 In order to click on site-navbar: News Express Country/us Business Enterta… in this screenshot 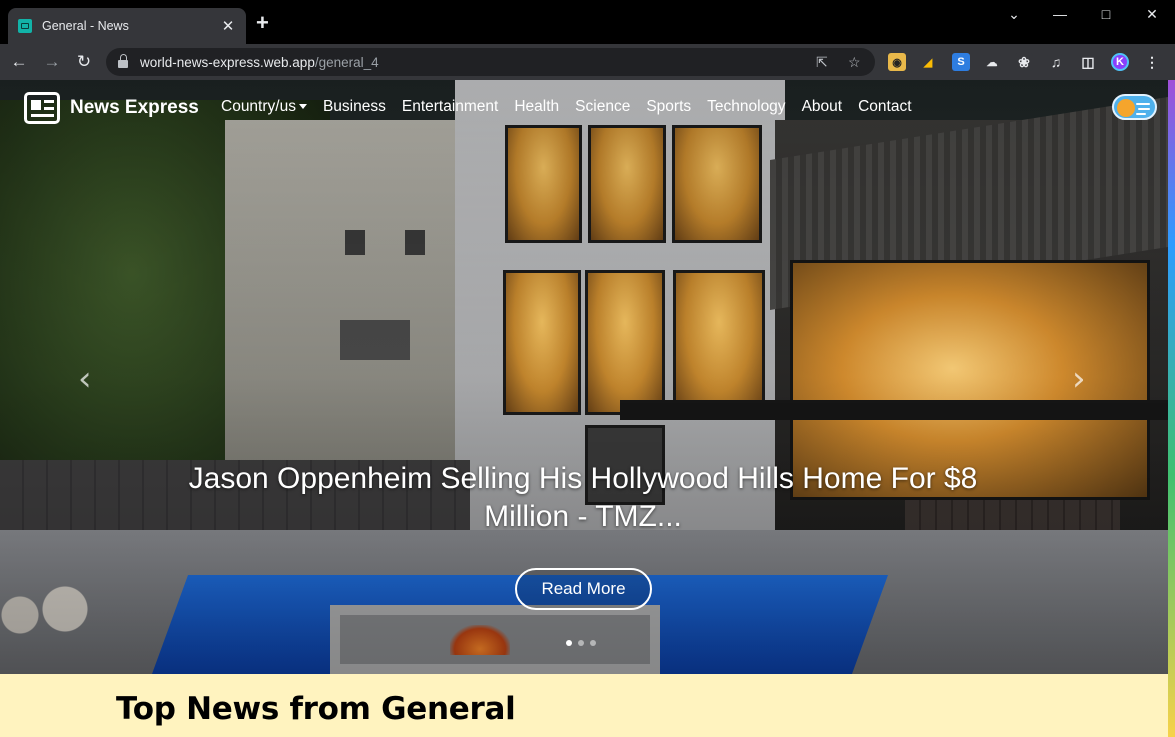, I will do `click(584, 108)`.